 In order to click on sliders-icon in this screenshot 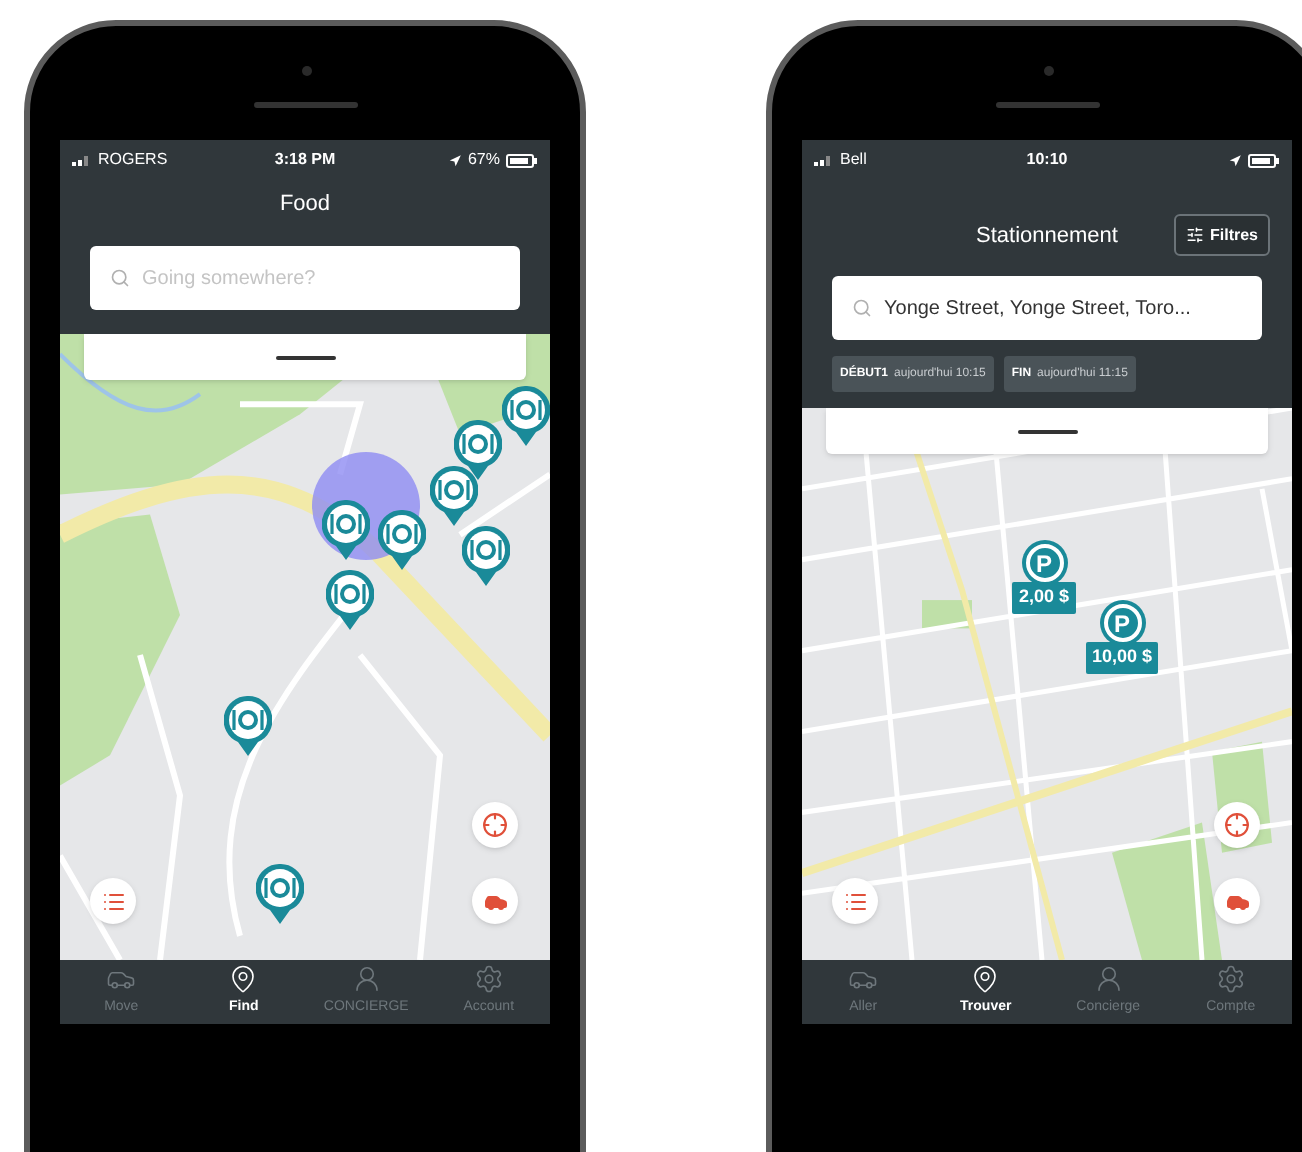, I will do `click(1194, 235)`.